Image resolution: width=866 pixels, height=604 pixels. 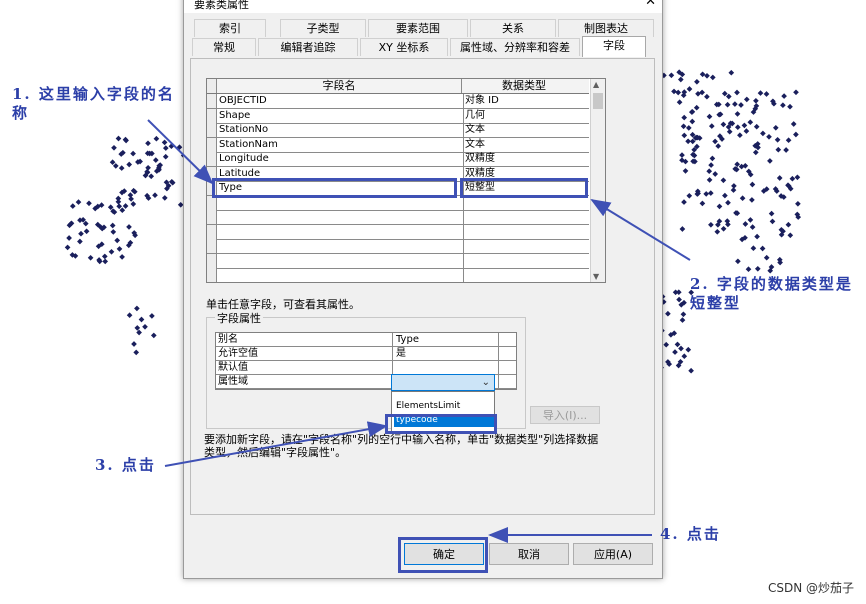 I want to click on annotation-3-text: 3. 点击, so click(x=125, y=465).